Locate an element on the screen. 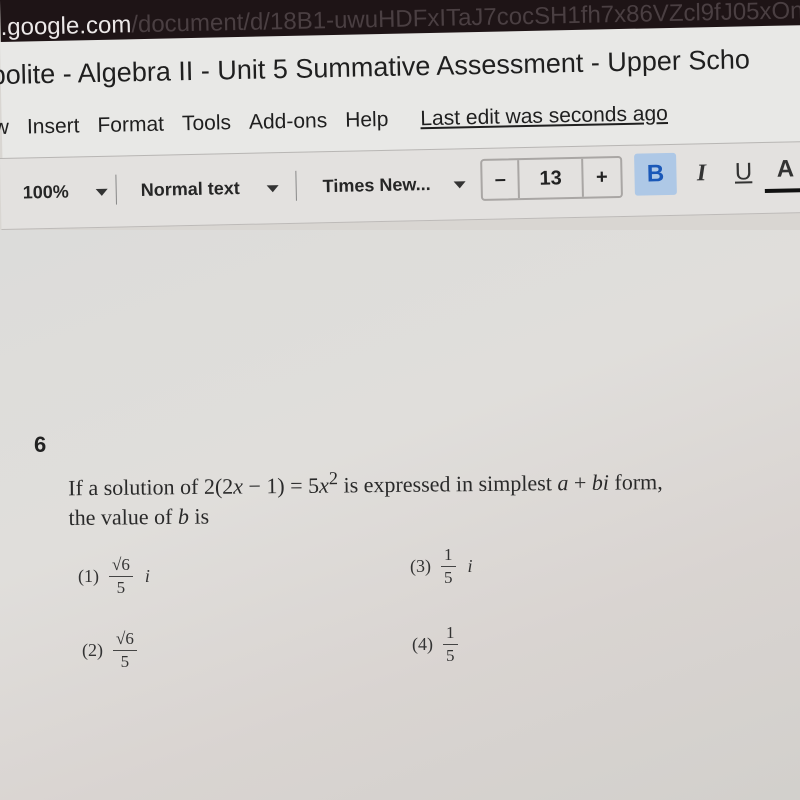 Image resolution: width=800 pixels, height=800 pixels. answer-choice-1: (1) √6 5 i is located at coordinates (114, 576).